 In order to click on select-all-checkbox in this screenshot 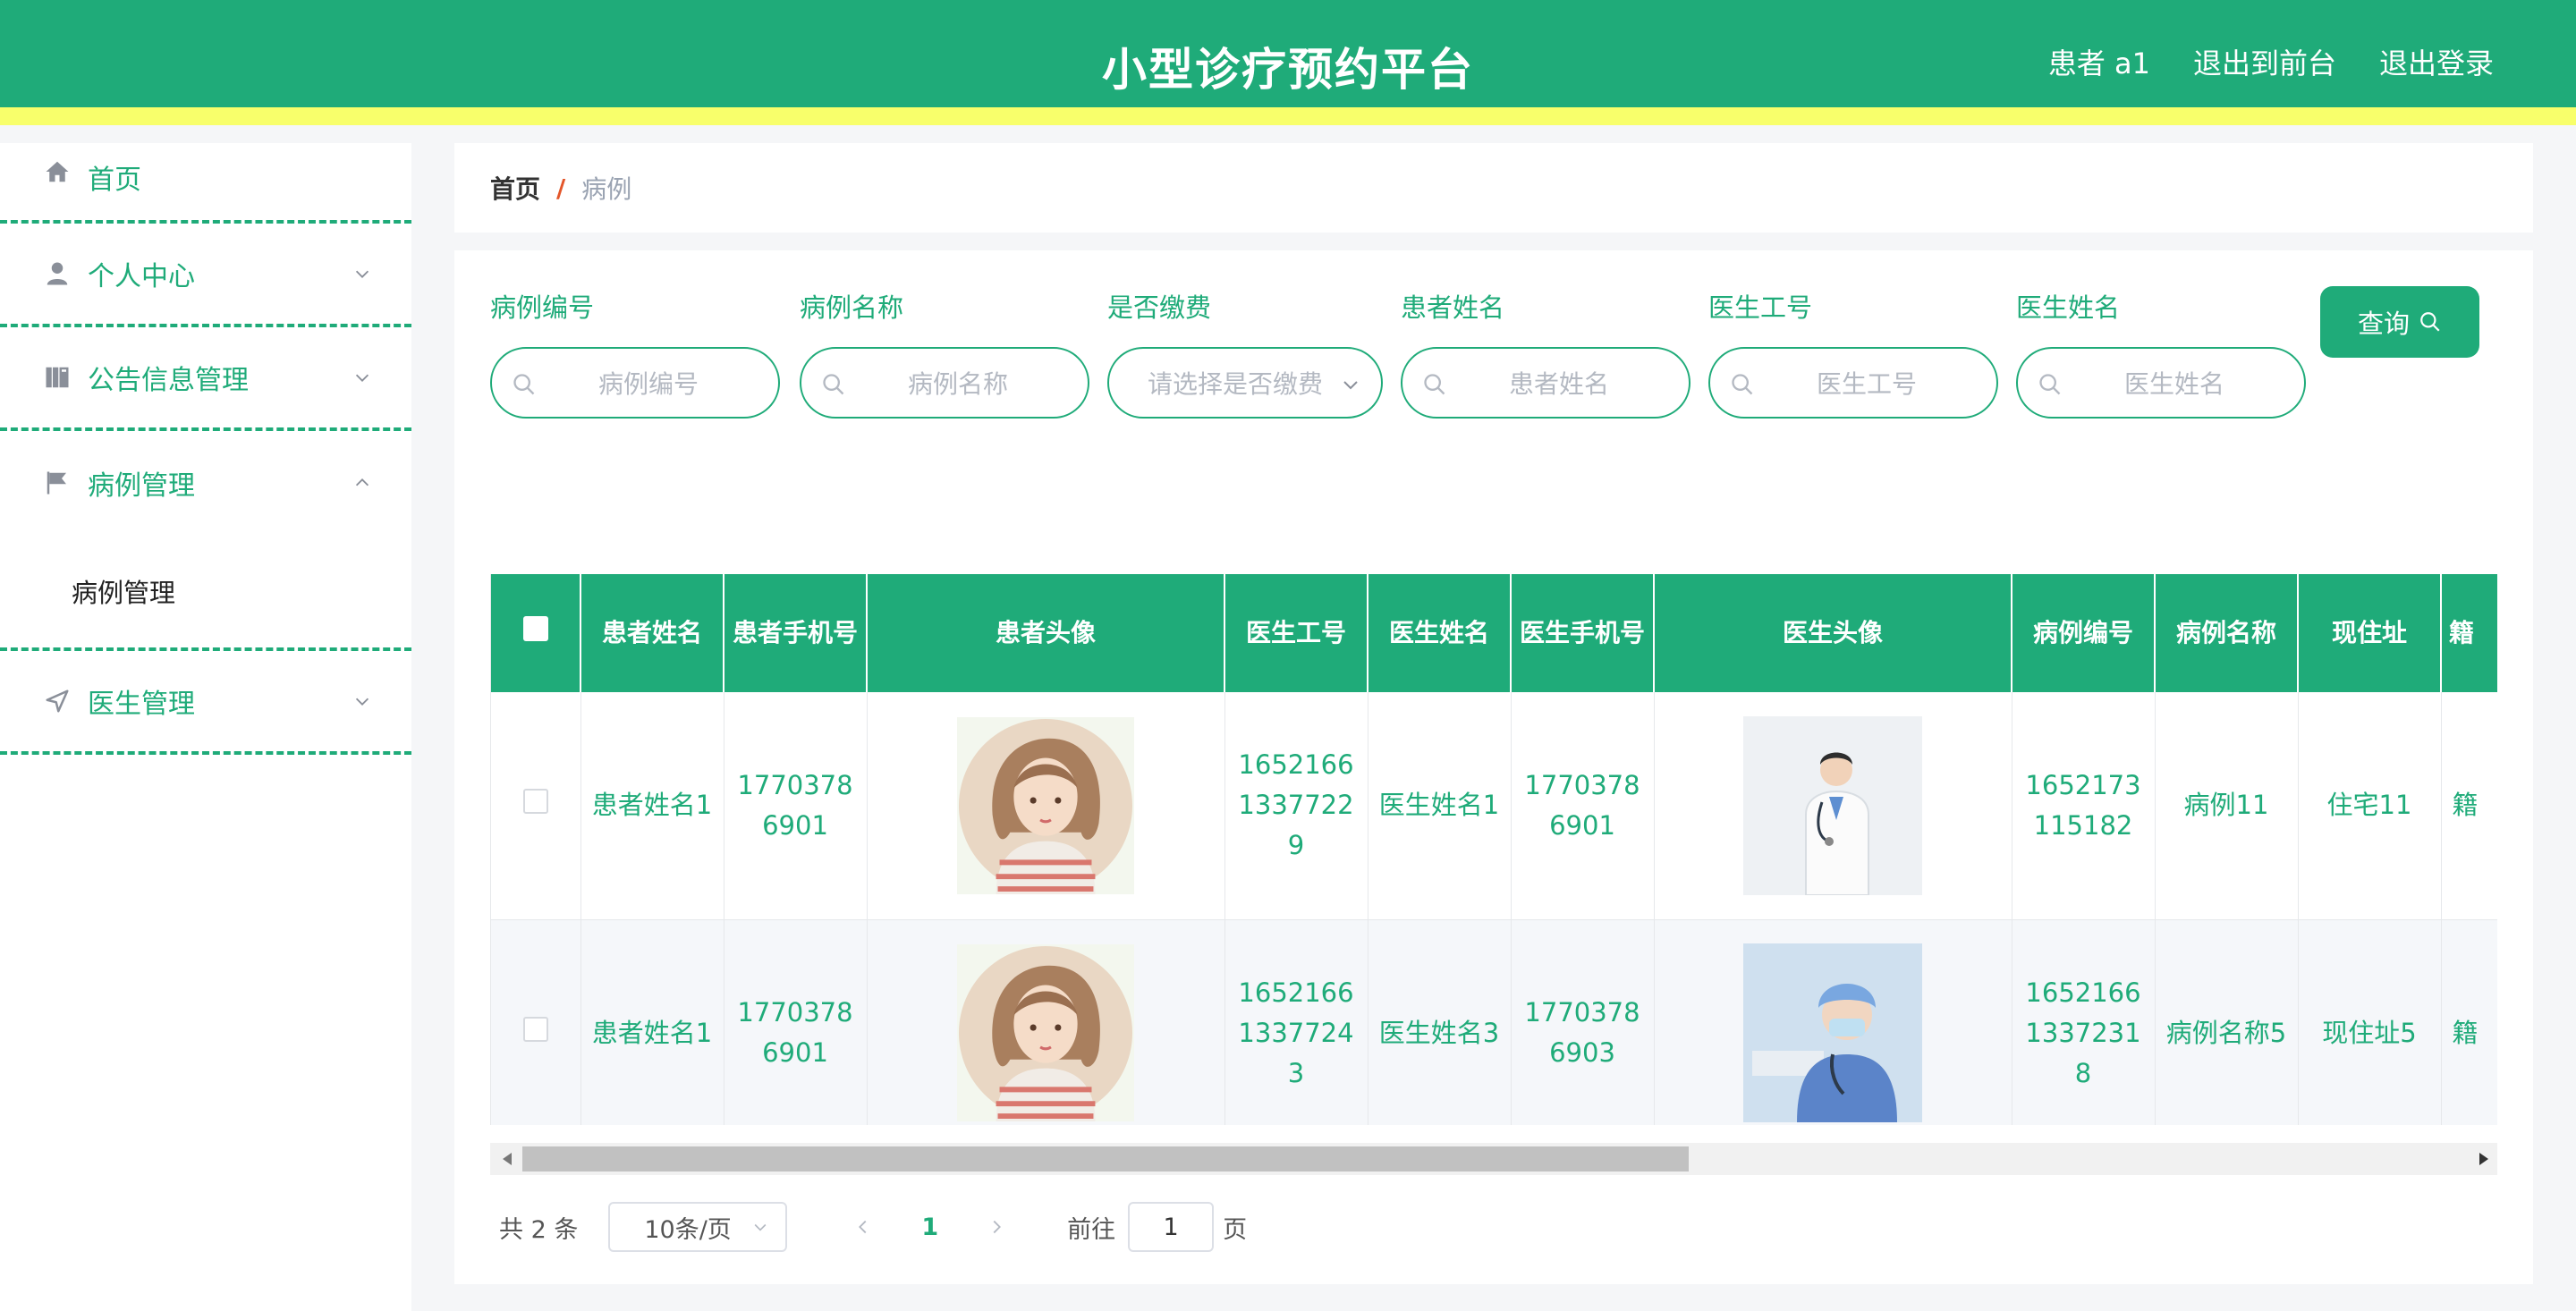, I will do `click(535, 628)`.